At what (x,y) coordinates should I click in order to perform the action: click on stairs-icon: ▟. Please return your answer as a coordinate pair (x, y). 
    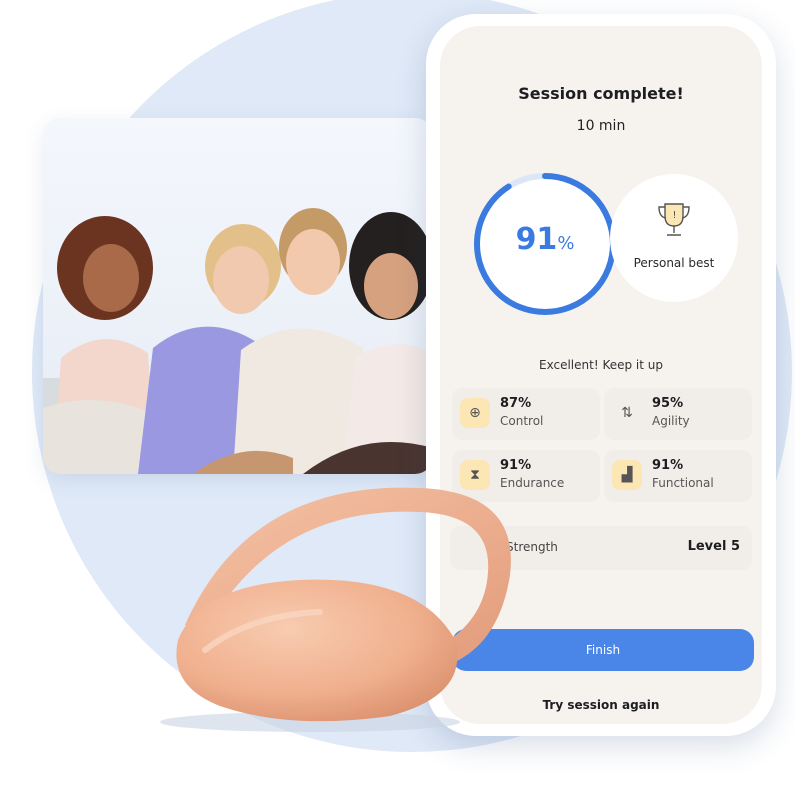
    Looking at the image, I should click on (627, 475).